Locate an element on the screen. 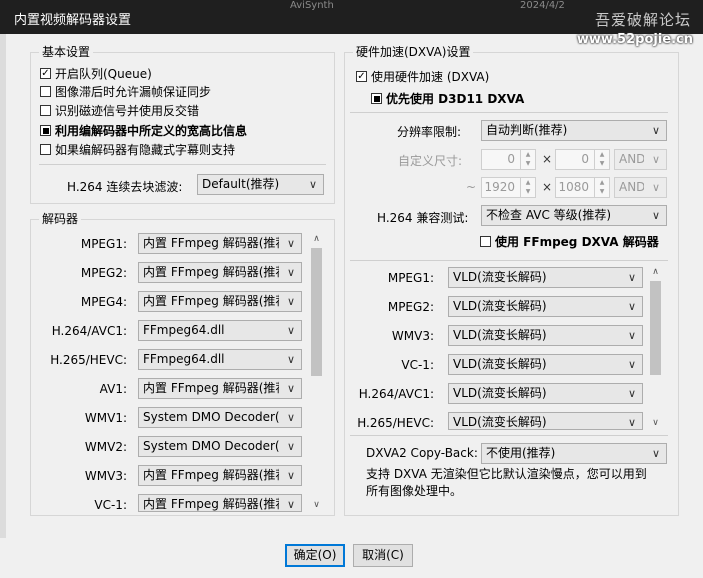 The height and width of the screenshot is (578, 703). hw-accel-title: 硬件加速(DXVA)设置 is located at coordinates (413, 52).